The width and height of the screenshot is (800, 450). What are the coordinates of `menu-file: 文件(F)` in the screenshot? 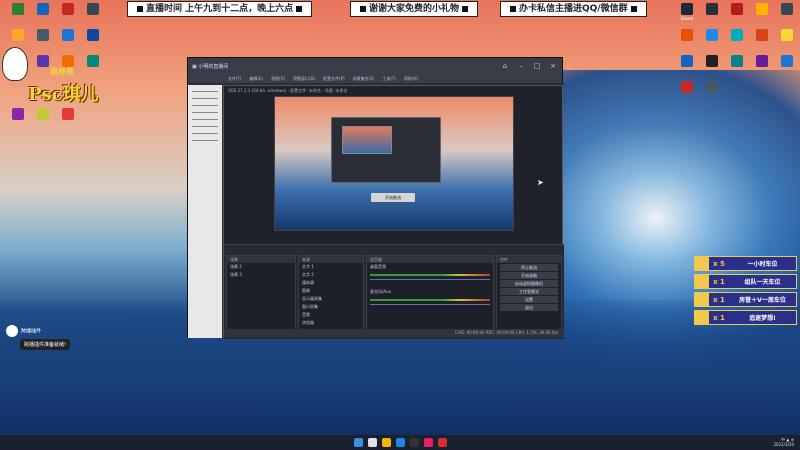 It's located at (234, 79).